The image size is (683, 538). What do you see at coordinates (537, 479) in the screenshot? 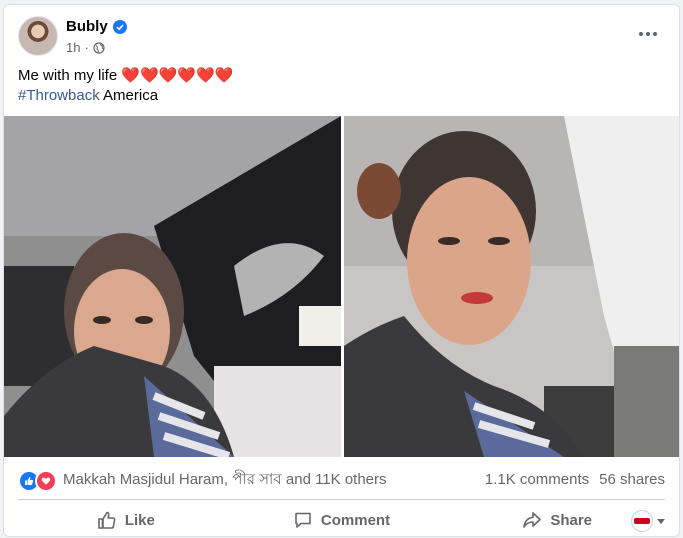
I see `comments-count: 1.1K comments` at bounding box center [537, 479].